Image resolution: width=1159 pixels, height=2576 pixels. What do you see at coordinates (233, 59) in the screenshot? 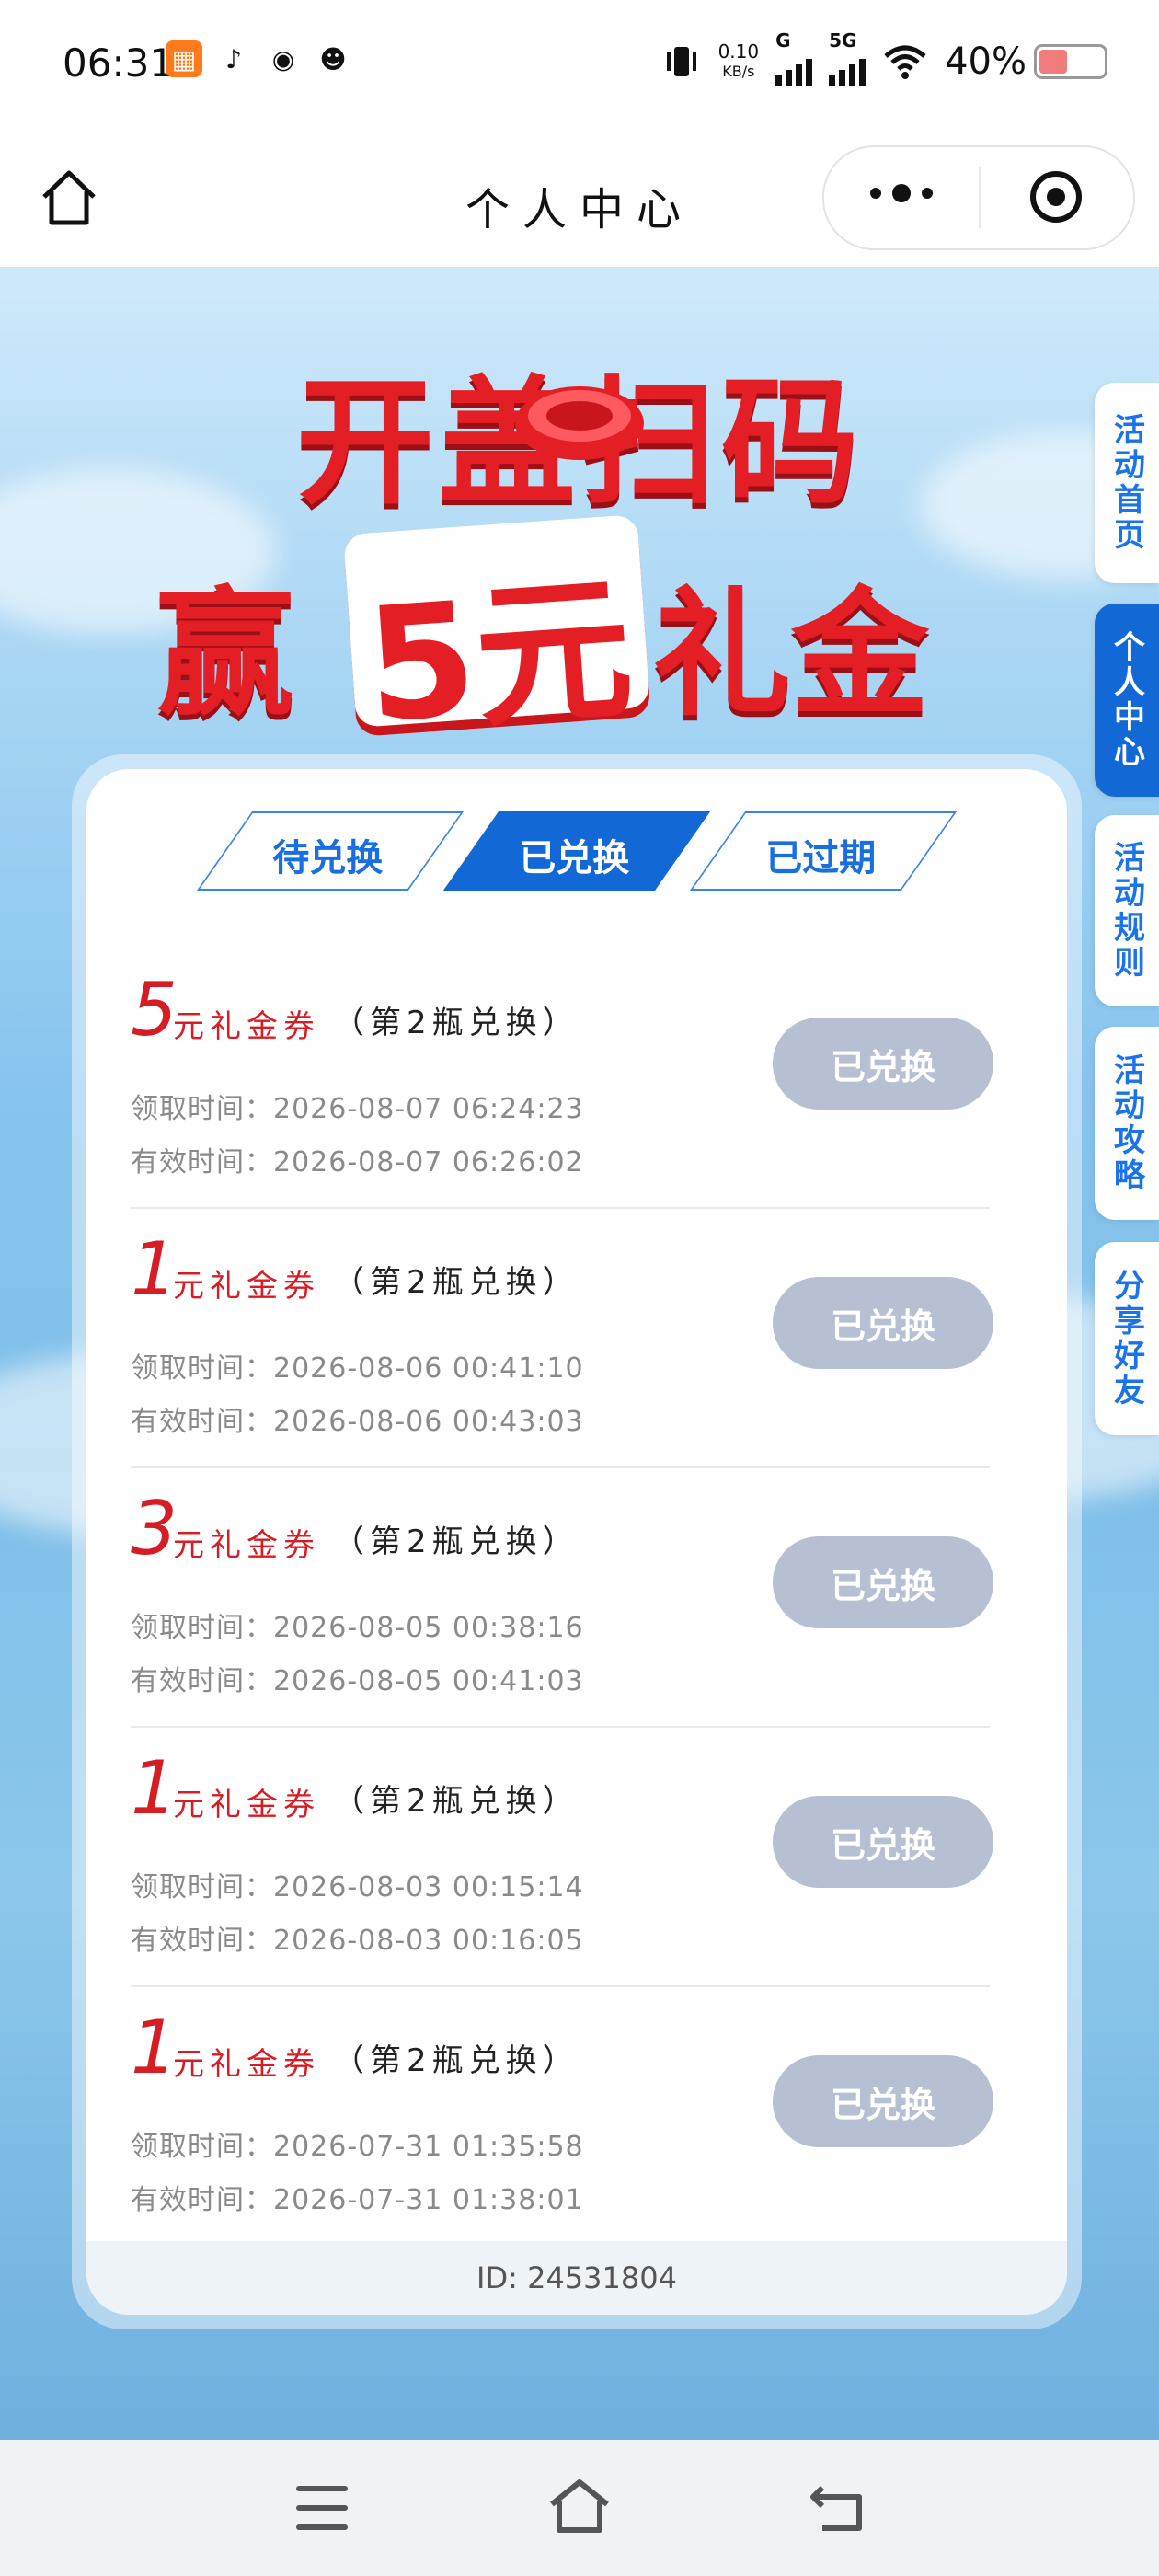
I see `tiktok-icon: ♪` at bounding box center [233, 59].